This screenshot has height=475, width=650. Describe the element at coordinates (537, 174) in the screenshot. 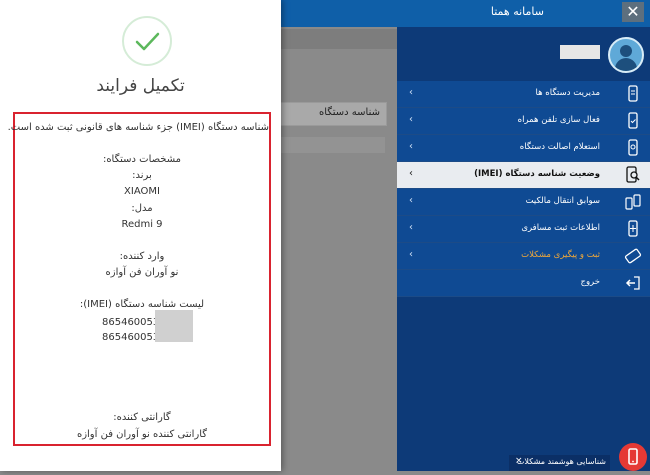

I see `sidebar-item-label: وضعیت شناسه دستگاه (IMEI)` at that location.